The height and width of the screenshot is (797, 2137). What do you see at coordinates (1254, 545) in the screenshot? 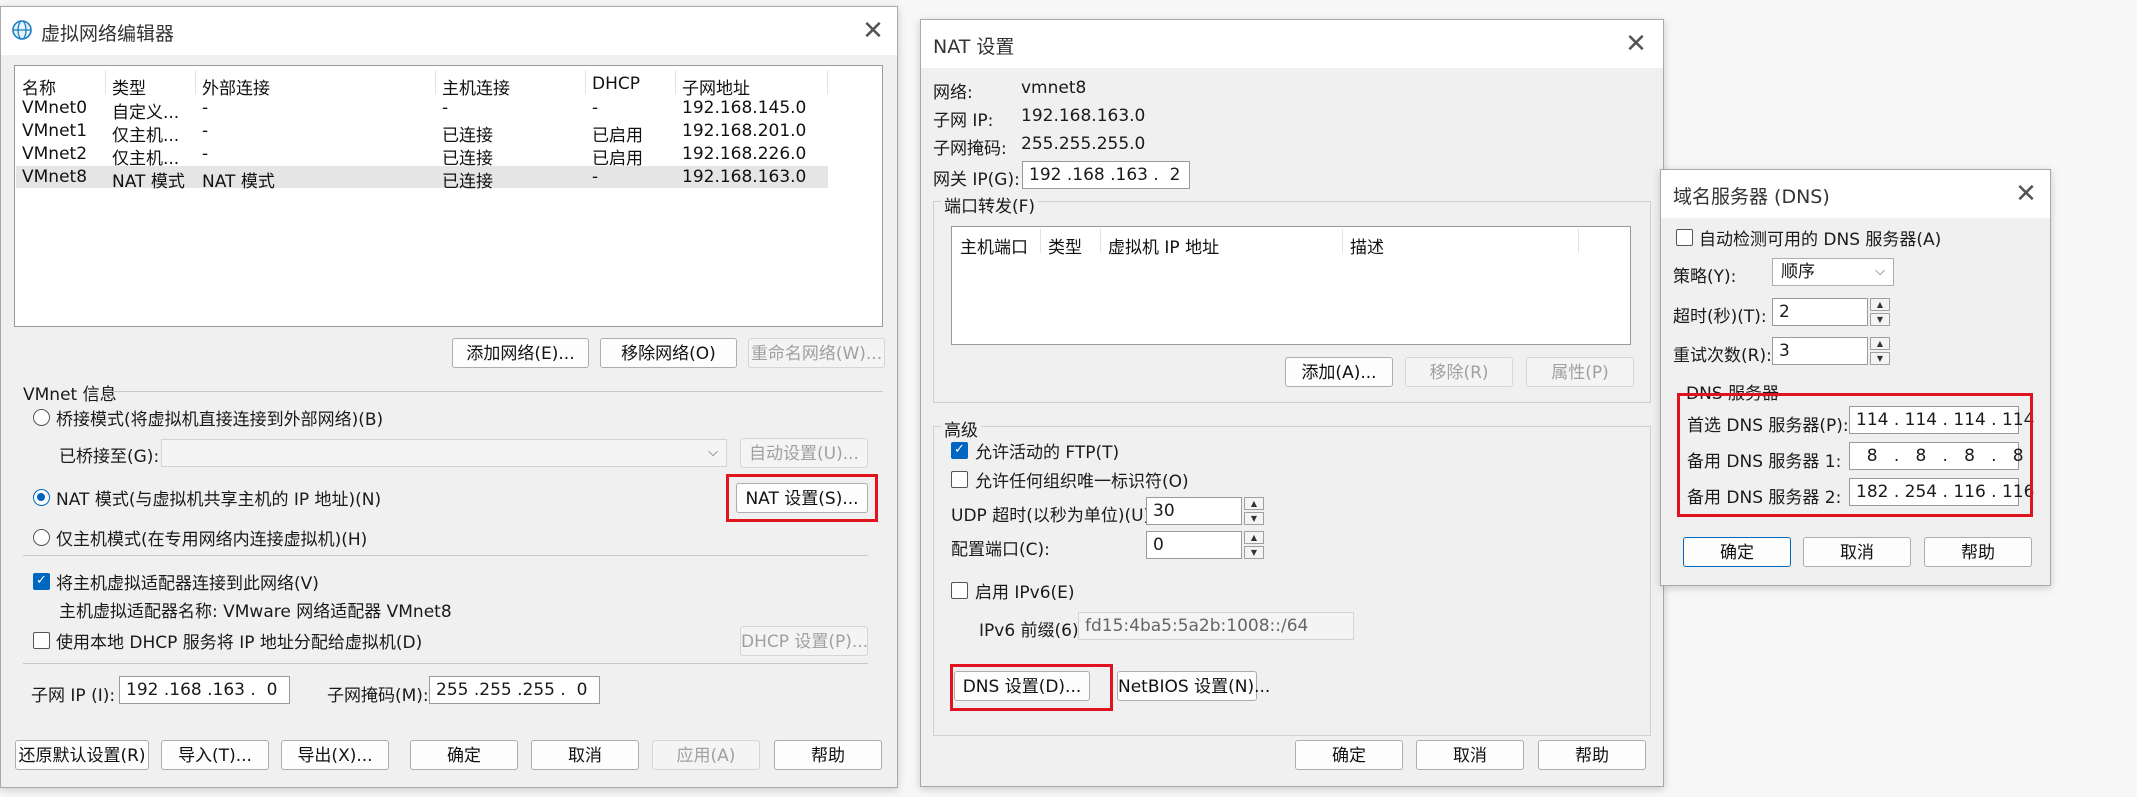
I see `config-port-stepper: ▲ ▼` at bounding box center [1254, 545].